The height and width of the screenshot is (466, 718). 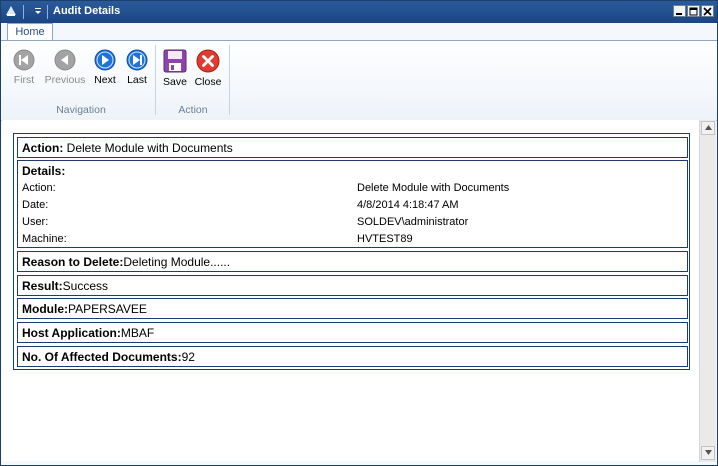 What do you see at coordinates (105, 80) in the screenshot?
I see `next-label: Next` at bounding box center [105, 80].